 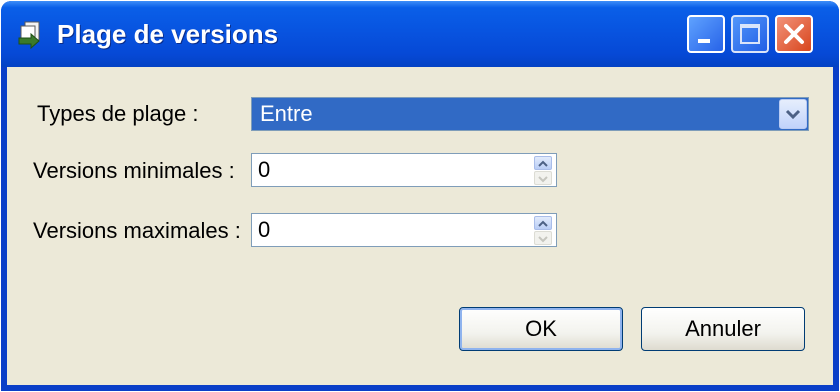 I want to click on minimize-button, so click(x=706, y=34).